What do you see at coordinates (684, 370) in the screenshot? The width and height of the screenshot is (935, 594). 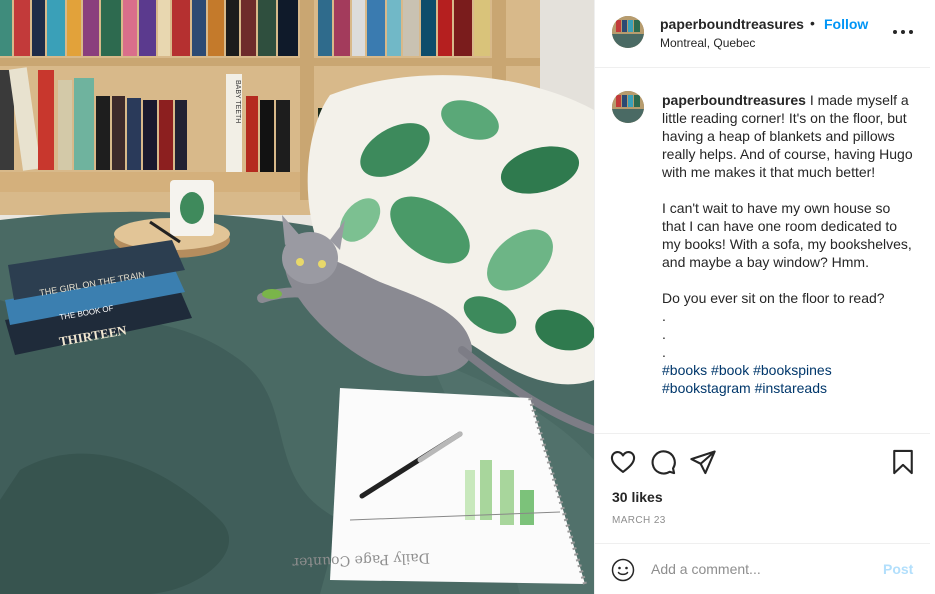 I see `hashtag-link: #books` at bounding box center [684, 370].